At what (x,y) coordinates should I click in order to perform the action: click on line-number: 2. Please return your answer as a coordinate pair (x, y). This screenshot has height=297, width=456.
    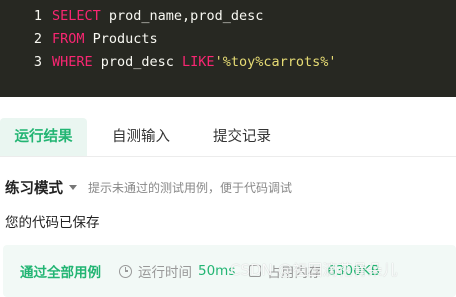
    Looking at the image, I should click on (37, 39).